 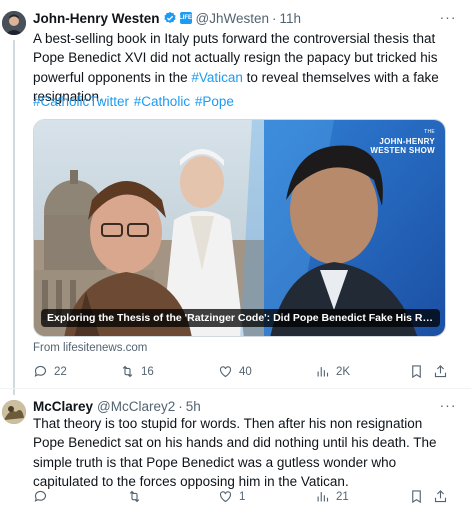 I want to click on author-name: McClarey, so click(x=63, y=406).